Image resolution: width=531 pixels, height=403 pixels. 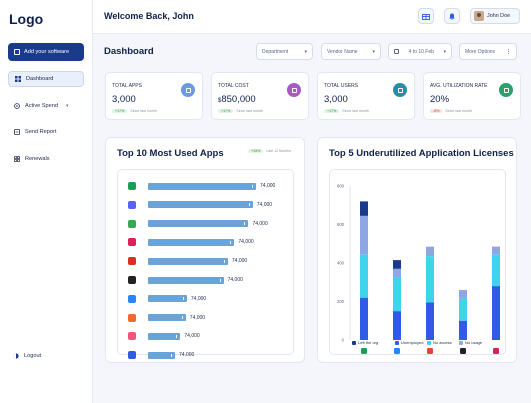 I want to click on more-options-button: More Options ⋮, so click(x=488, y=51).